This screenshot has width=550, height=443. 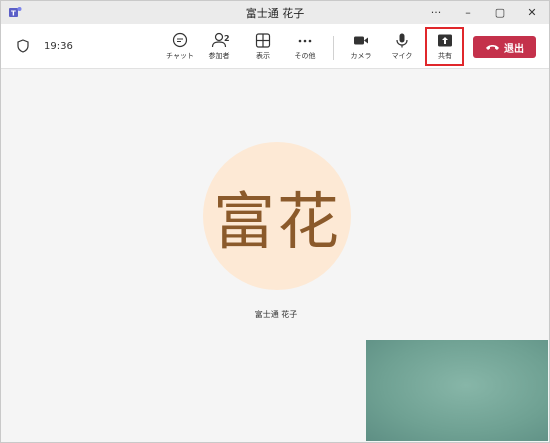 I want to click on more-label: その他, so click(x=305, y=56).